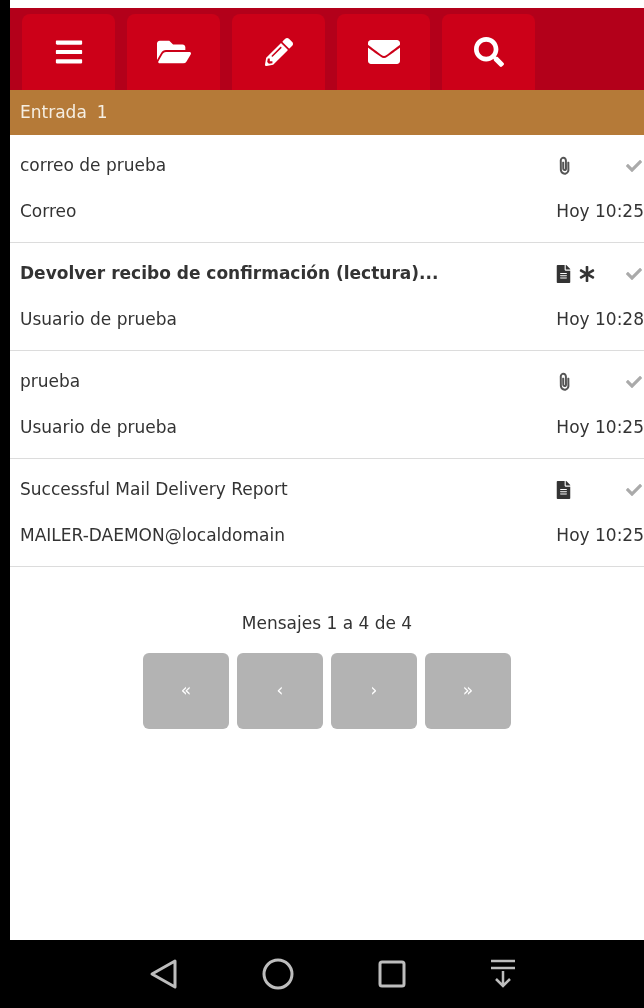 Image resolution: width=644 pixels, height=1008 pixels. What do you see at coordinates (327, 513) in the screenshot?
I see `message-row: Successful Mail Delivery Report MAILER-DAEMON@localdomain Hoy 10:25` at bounding box center [327, 513].